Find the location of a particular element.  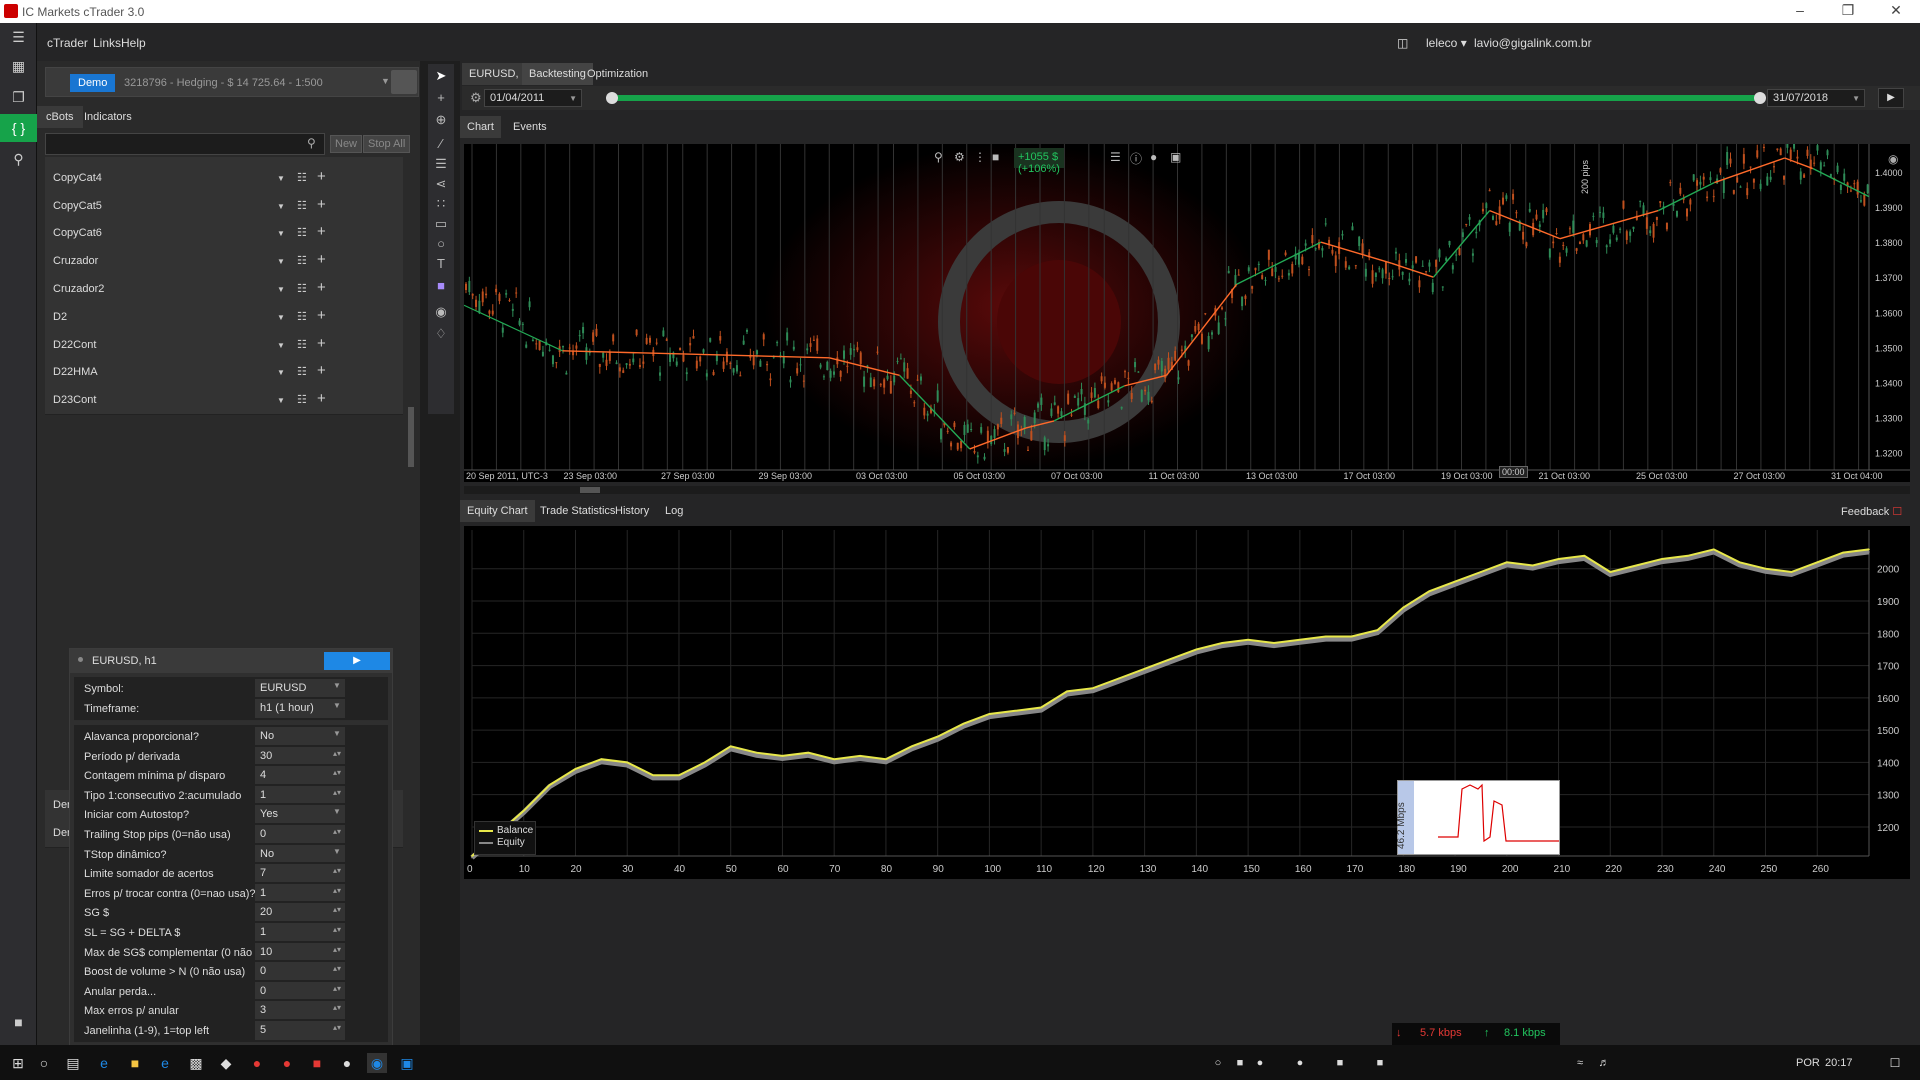

param-input: 20 is located at coordinates (300, 913).